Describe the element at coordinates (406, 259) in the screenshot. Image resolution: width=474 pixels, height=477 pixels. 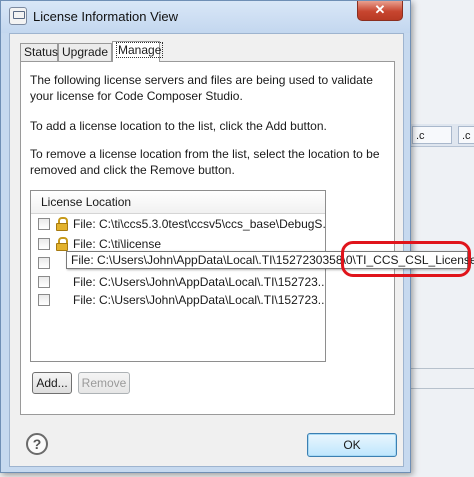
I see `red-highlight-annotation` at that location.